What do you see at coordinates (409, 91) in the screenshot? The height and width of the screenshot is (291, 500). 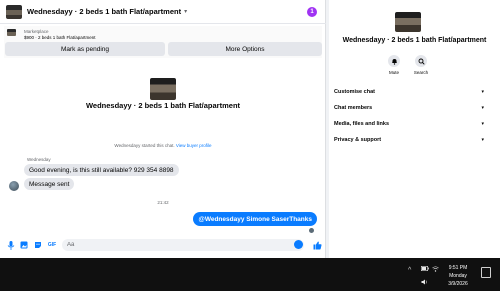 I see `section-customise-chat: Customise chat ▾` at bounding box center [409, 91].